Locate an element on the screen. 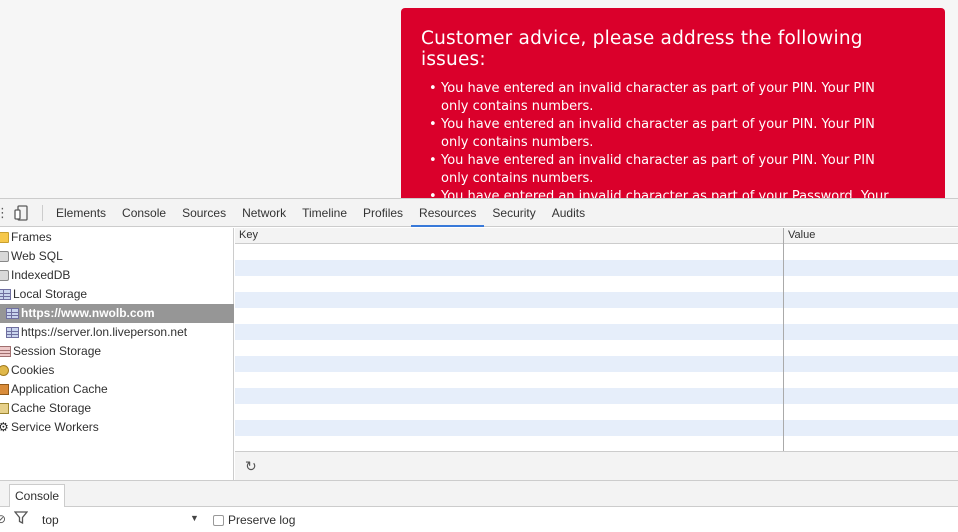 The image size is (958, 532). inspect-element-icon: ⋮ is located at coordinates (4, 213).